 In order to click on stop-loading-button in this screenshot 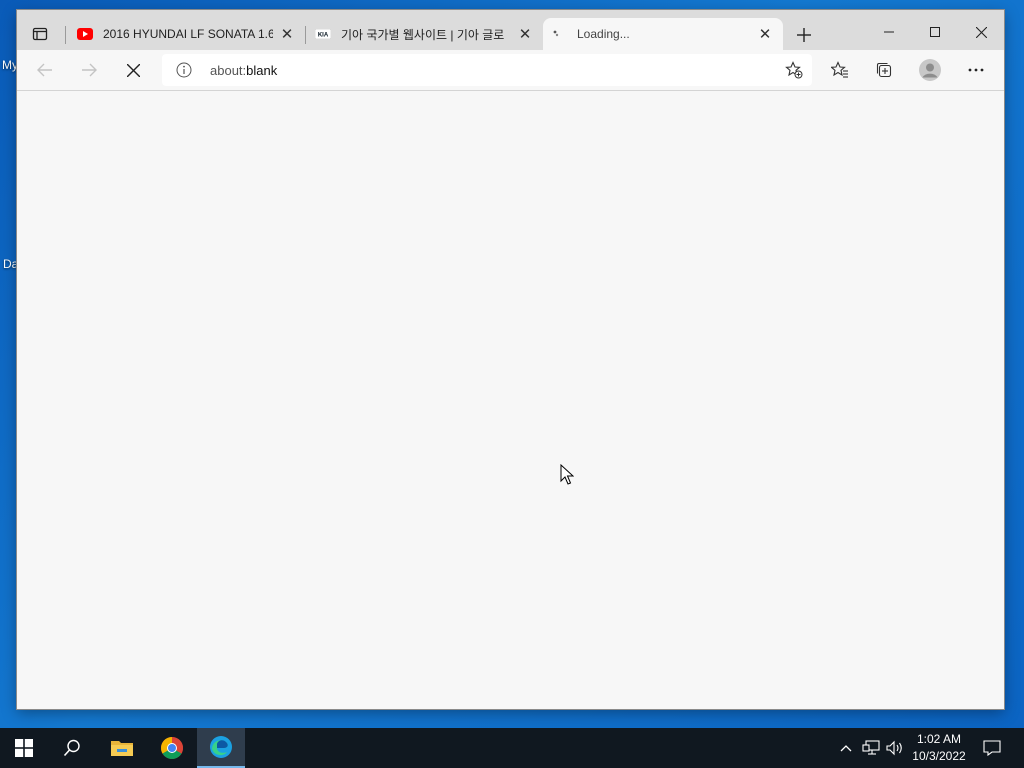, I will do `click(133, 70)`.